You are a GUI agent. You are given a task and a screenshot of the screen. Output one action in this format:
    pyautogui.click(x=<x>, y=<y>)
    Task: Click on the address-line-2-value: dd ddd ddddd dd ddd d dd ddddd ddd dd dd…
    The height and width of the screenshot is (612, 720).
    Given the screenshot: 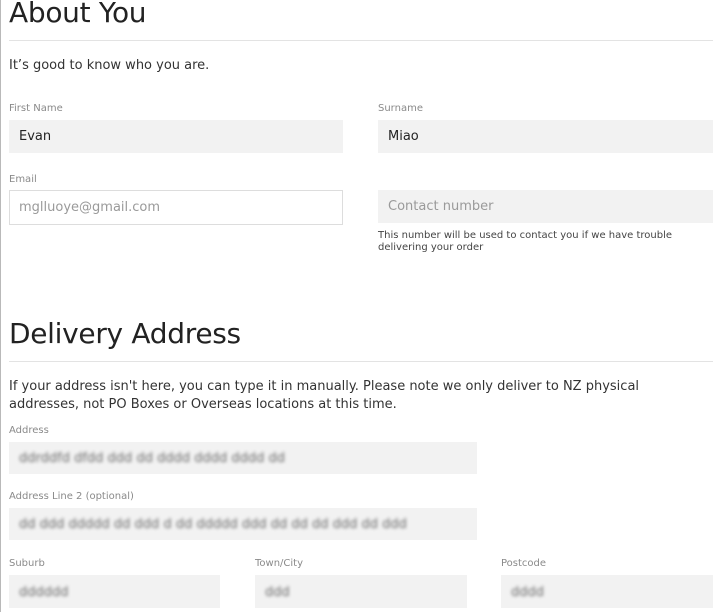 What is the action you would take?
    pyautogui.click(x=213, y=524)
    